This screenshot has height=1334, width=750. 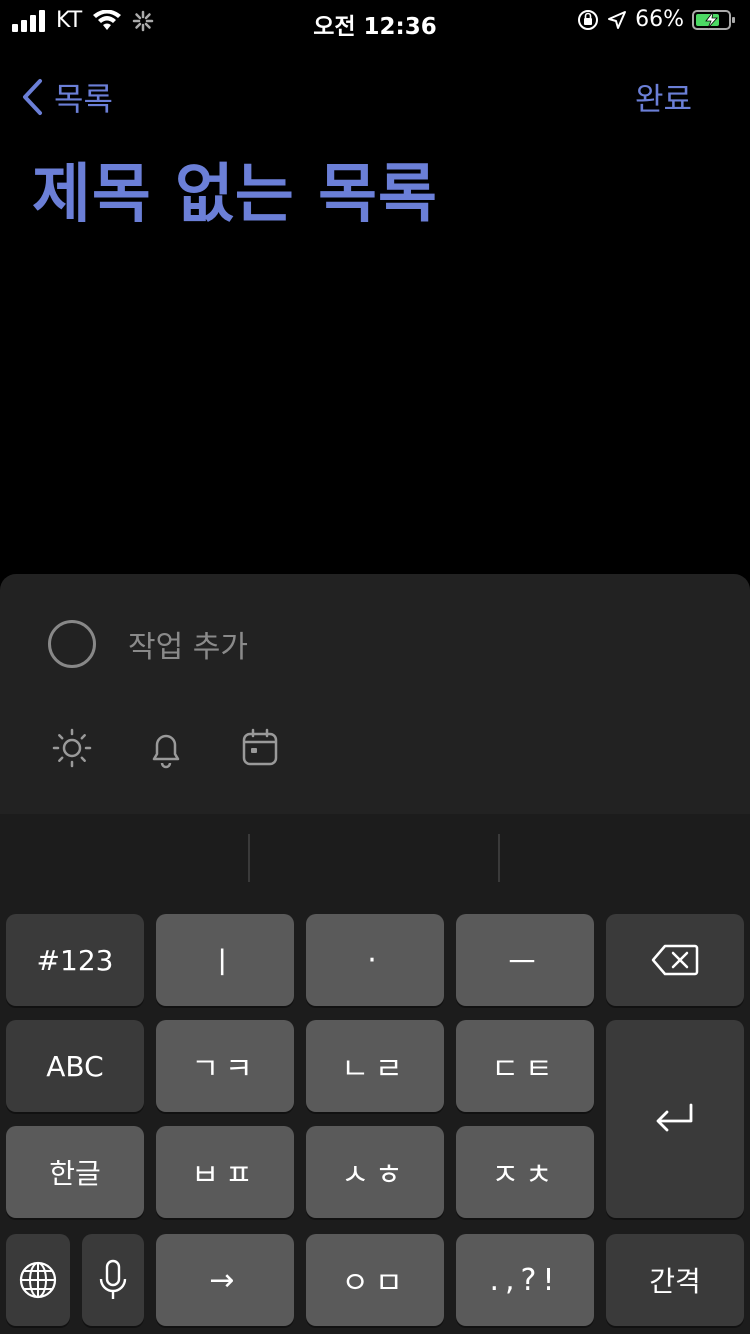 I want to click on backspace-key, so click(x=675, y=960).